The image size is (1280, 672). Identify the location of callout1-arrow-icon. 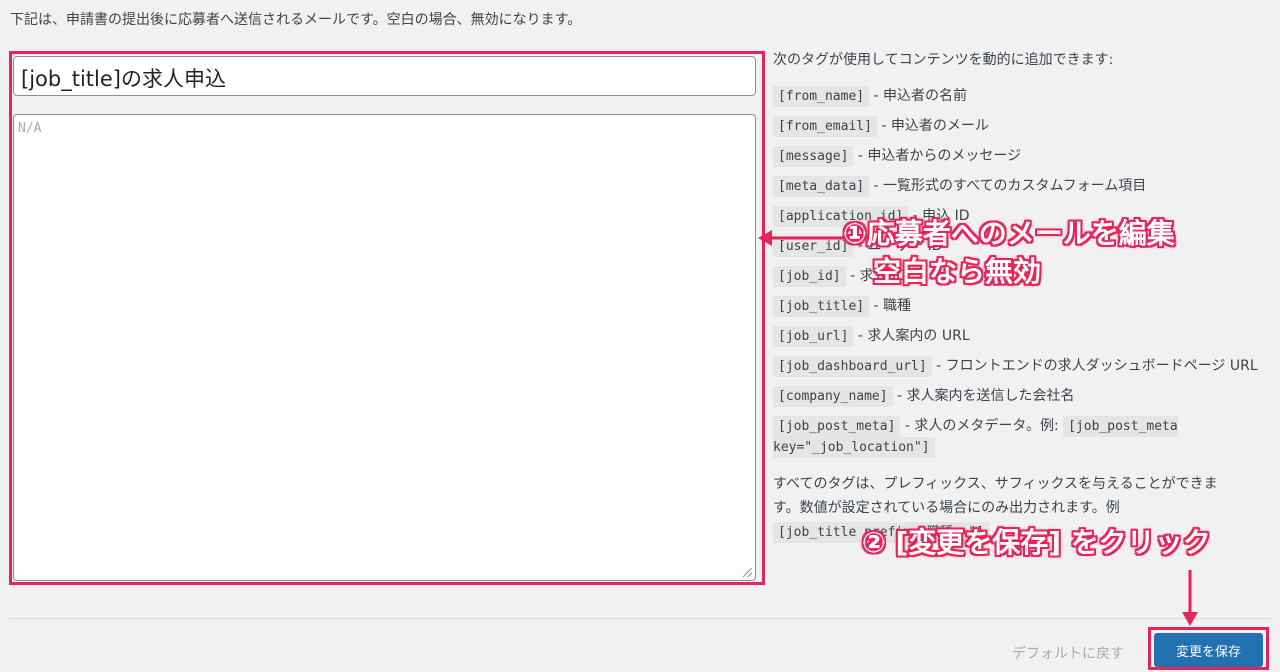
(802, 238).